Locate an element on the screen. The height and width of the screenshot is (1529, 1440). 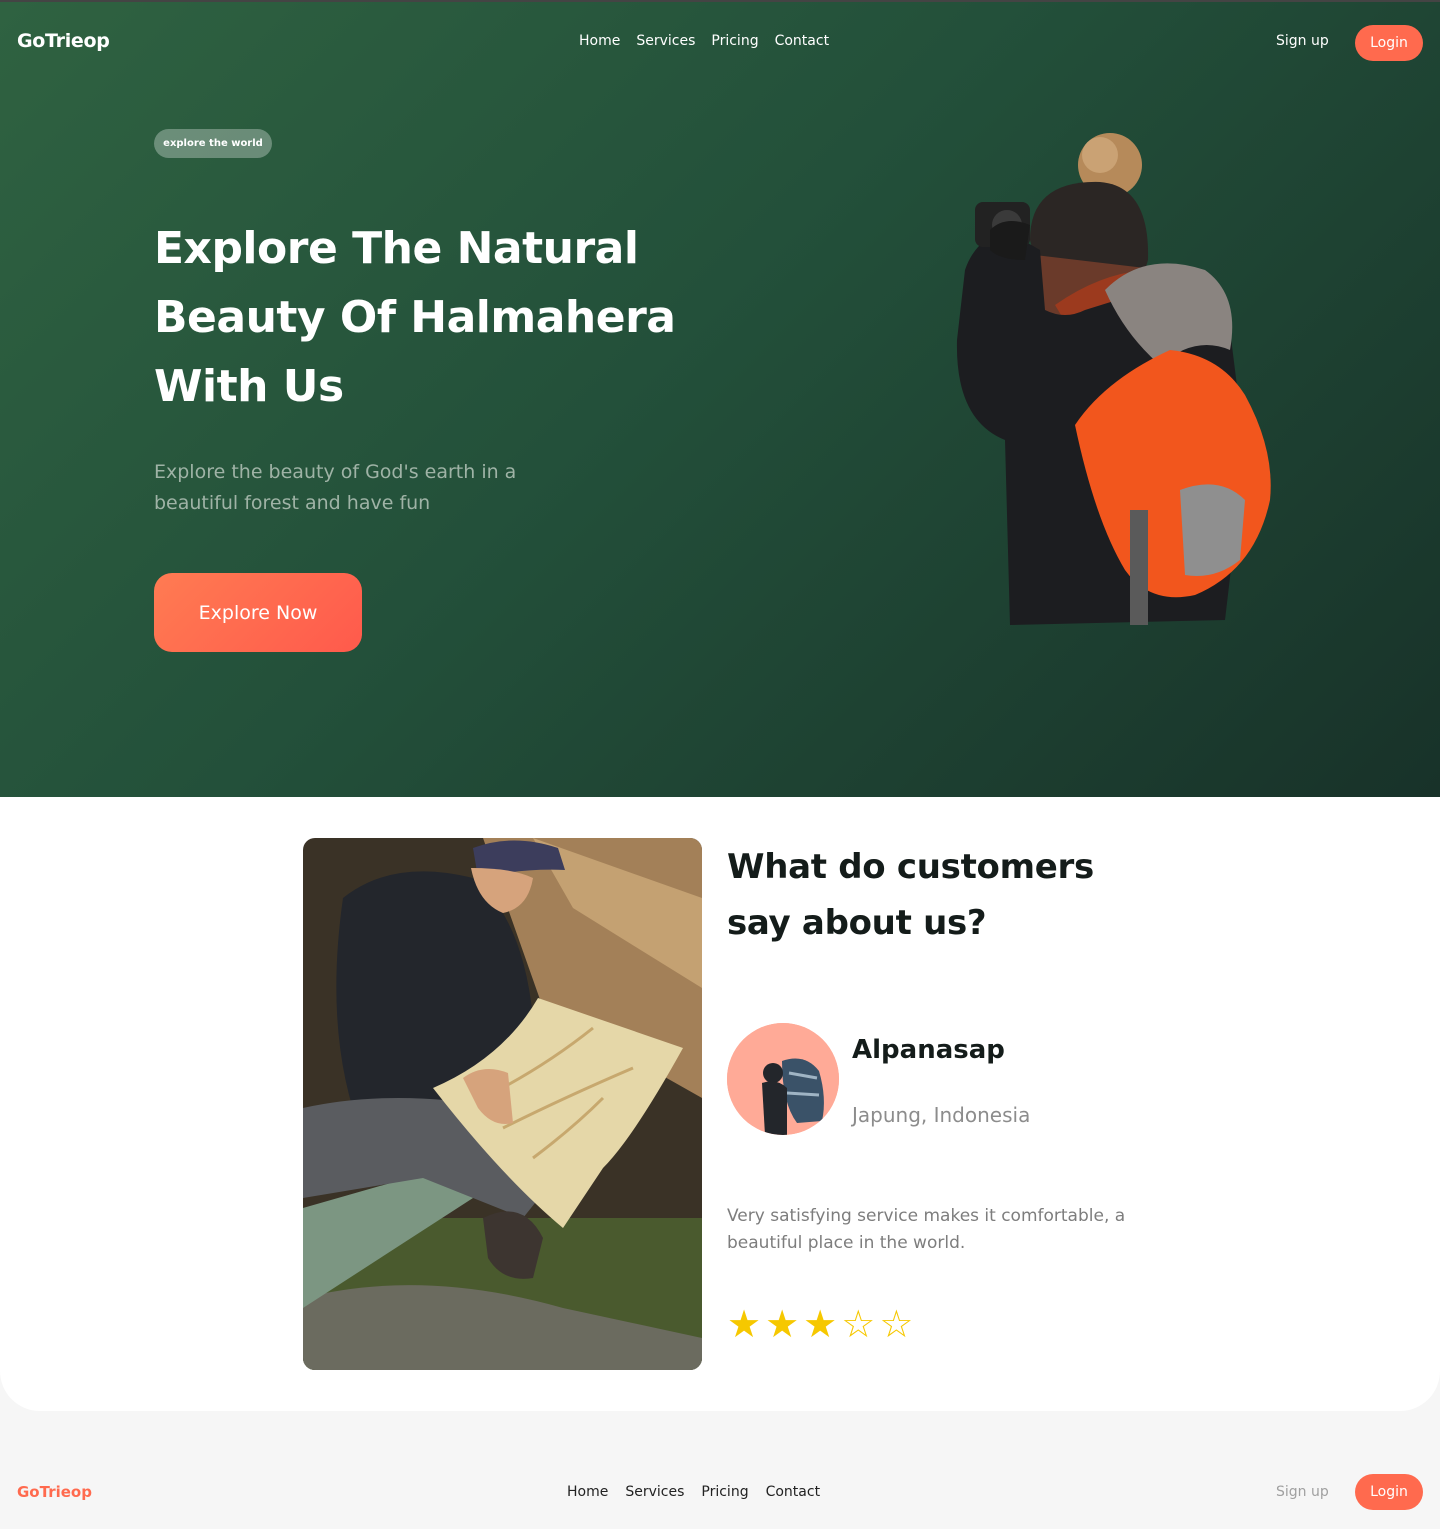
nav-link-contact: Contact is located at coordinates (802, 41).